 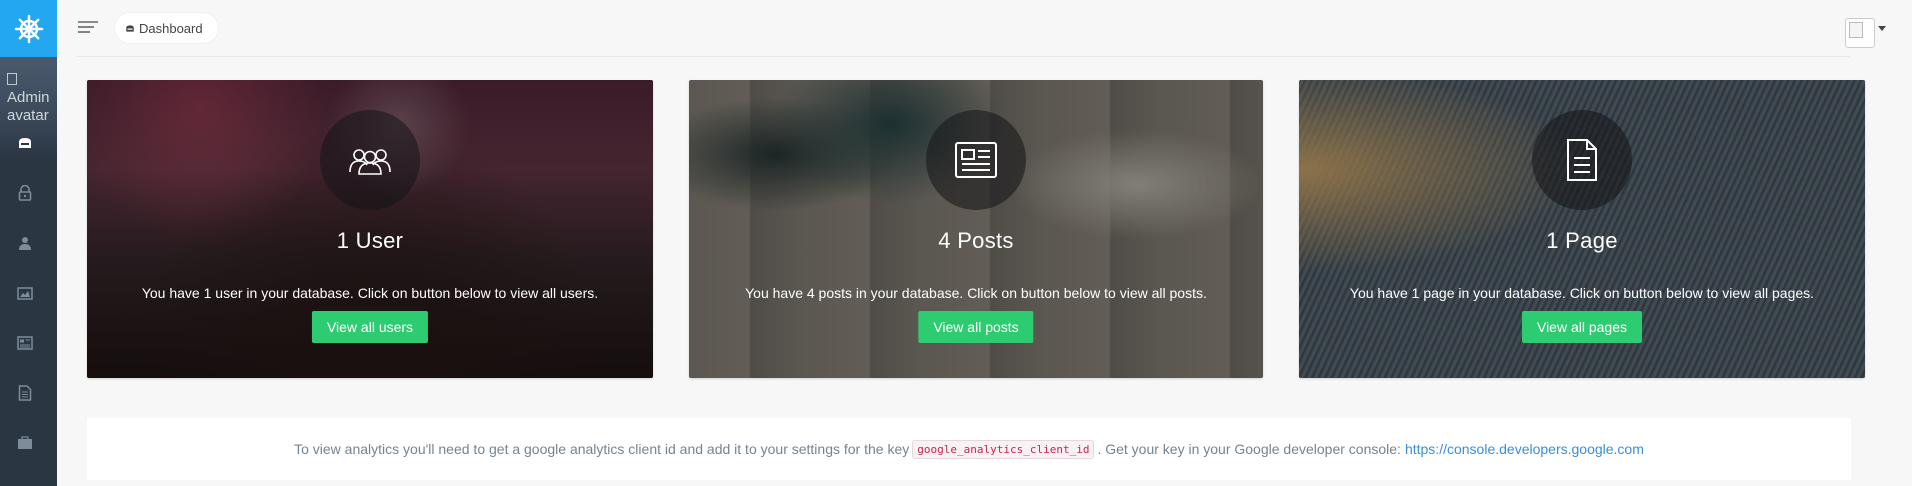 What do you see at coordinates (1524, 449) in the screenshot?
I see `google-console-link: https://console.developers.google.com` at bounding box center [1524, 449].